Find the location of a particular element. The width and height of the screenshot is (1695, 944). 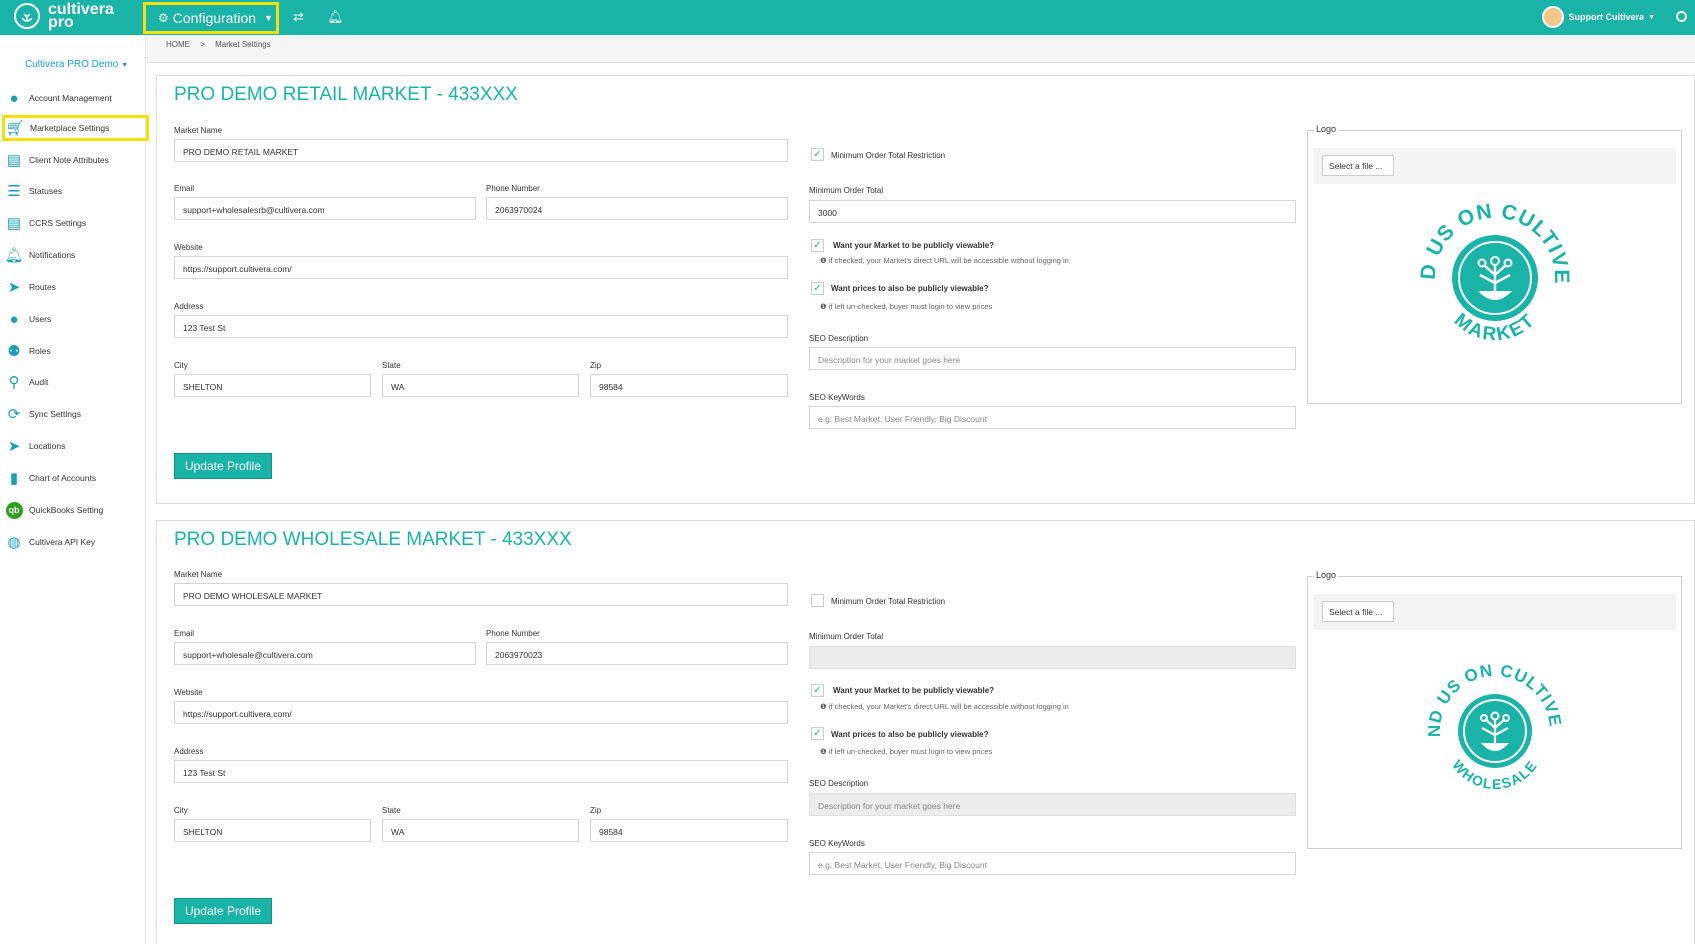

sidebar-item-sync-settings: ⟳ Sync Settings is located at coordinates (75, 414).